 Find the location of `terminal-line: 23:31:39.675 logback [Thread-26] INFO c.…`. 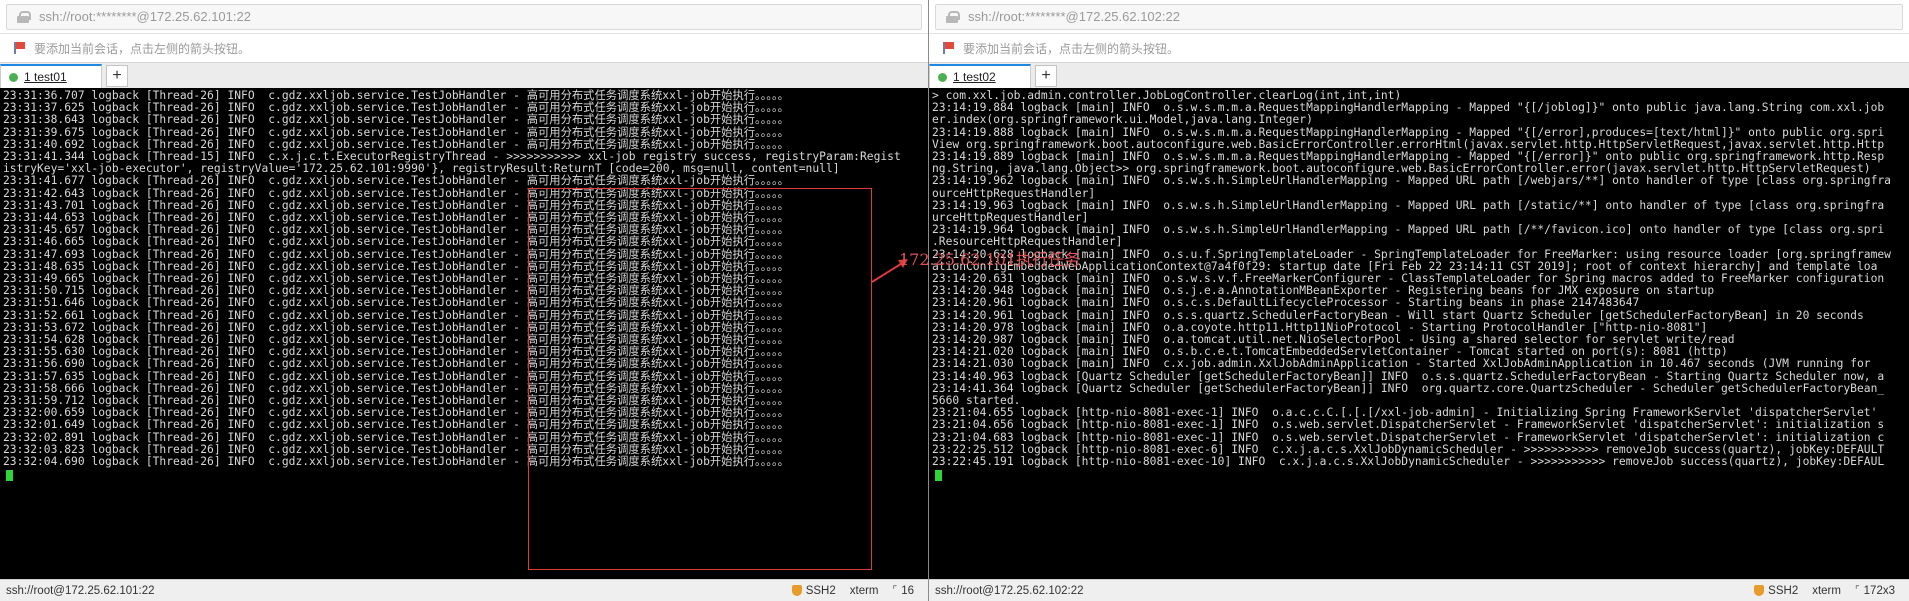

terminal-line: 23:31:39.675 logback [Thread-26] INFO c.… is located at coordinates (396, 132).